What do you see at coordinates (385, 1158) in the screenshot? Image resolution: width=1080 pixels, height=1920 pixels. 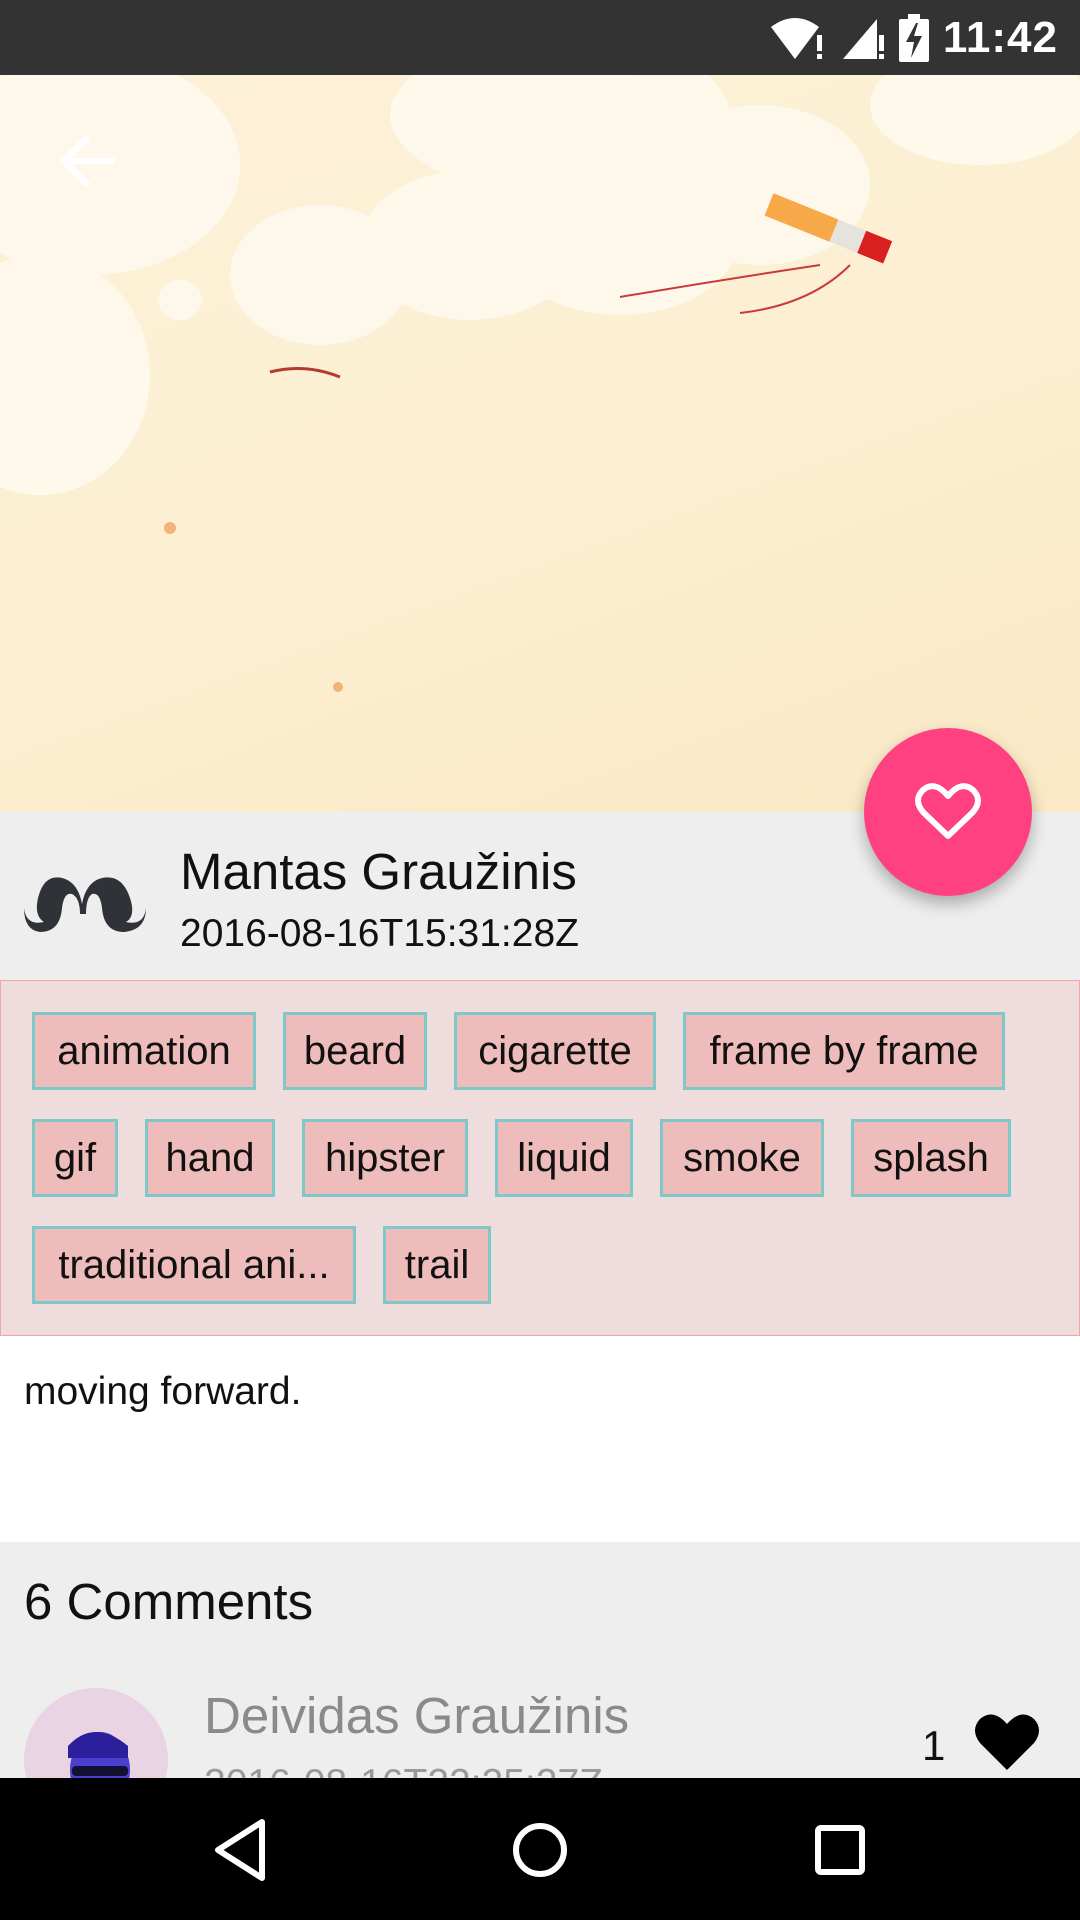 I see `tag-chip: hipster` at bounding box center [385, 1158].